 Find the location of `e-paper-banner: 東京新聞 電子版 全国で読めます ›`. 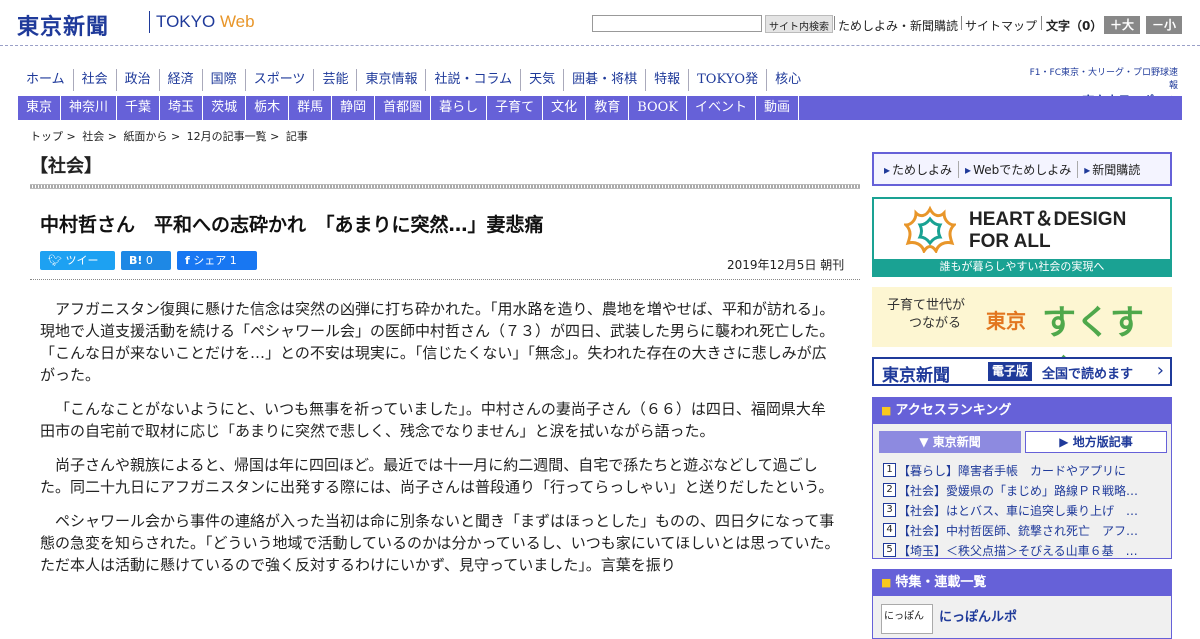

e-paper-banner: 東京新聞 電子版 全国で読めます › is located at coordinates (1022, 371).